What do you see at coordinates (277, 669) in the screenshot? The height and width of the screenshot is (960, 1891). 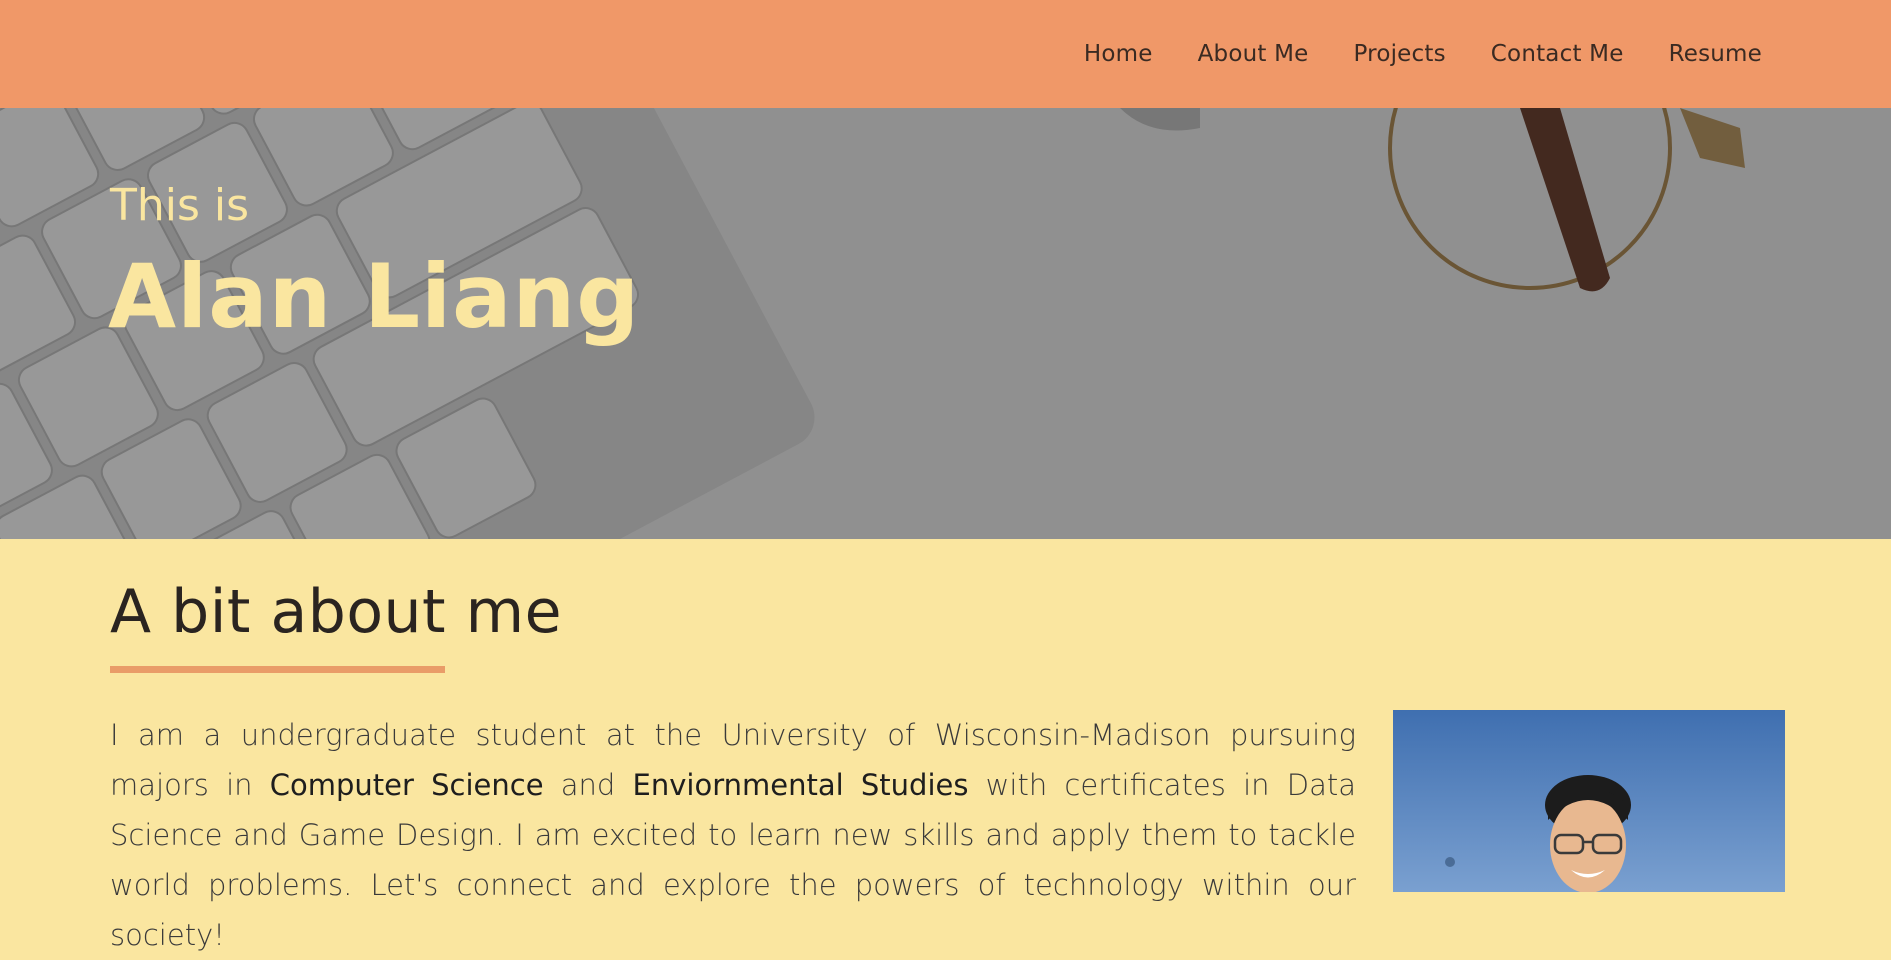 I see `heading-underline` at bounding box center [277, 669].